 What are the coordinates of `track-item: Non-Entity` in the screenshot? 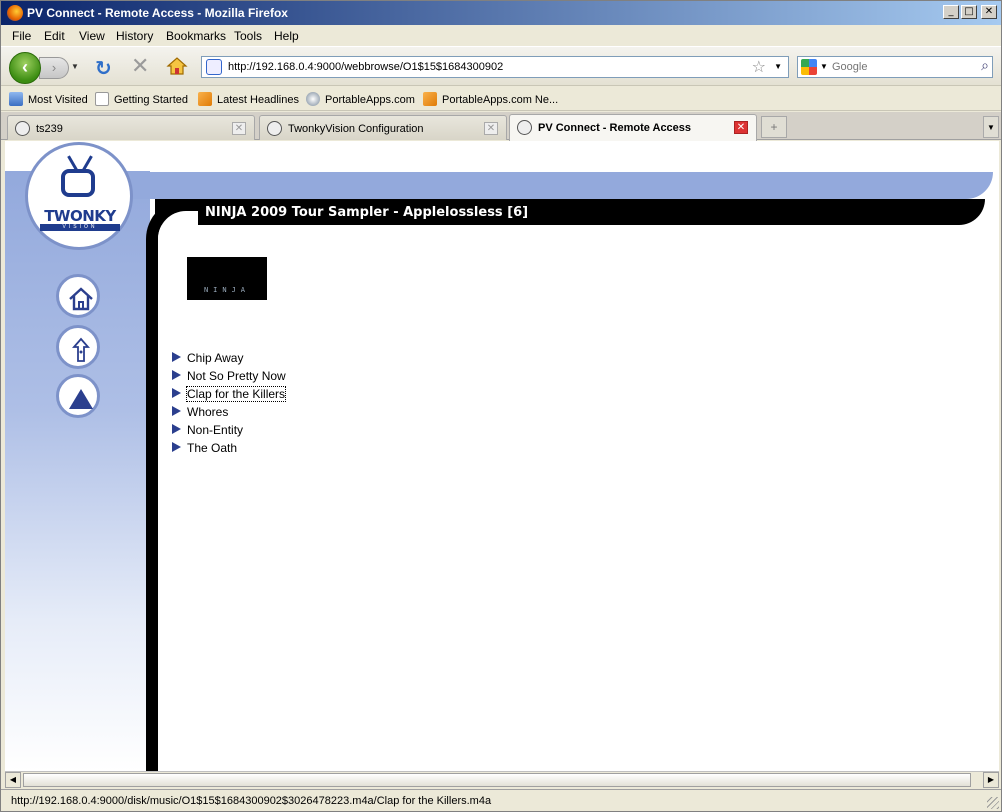 It's located at (229, 430).